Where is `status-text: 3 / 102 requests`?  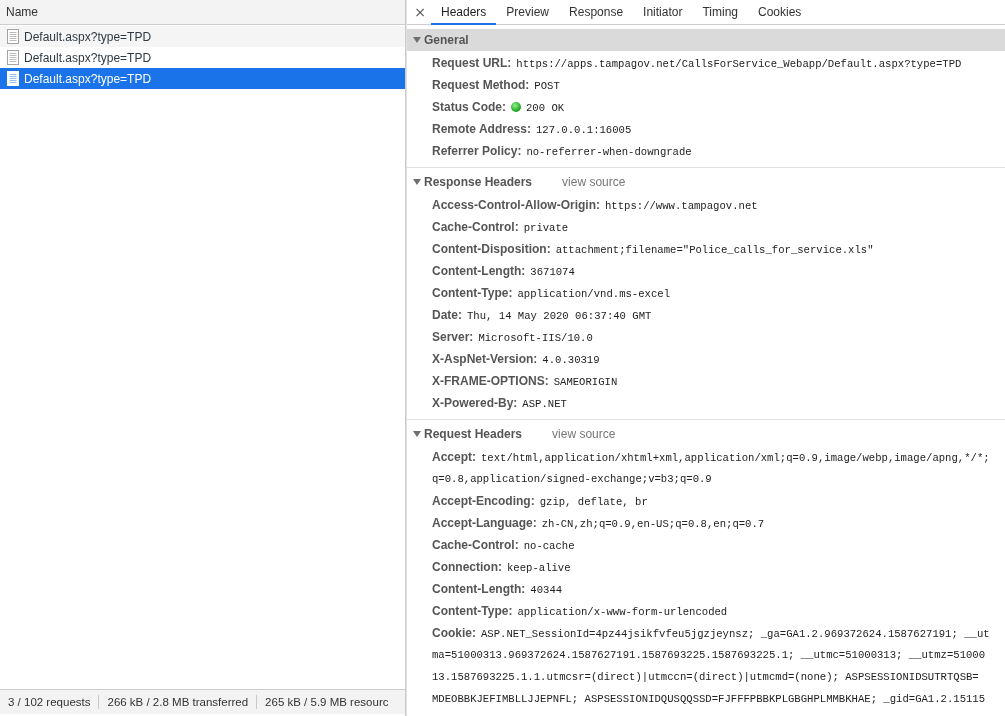
status-text: 3 / 102 requests is located at coordinates (49, 702).